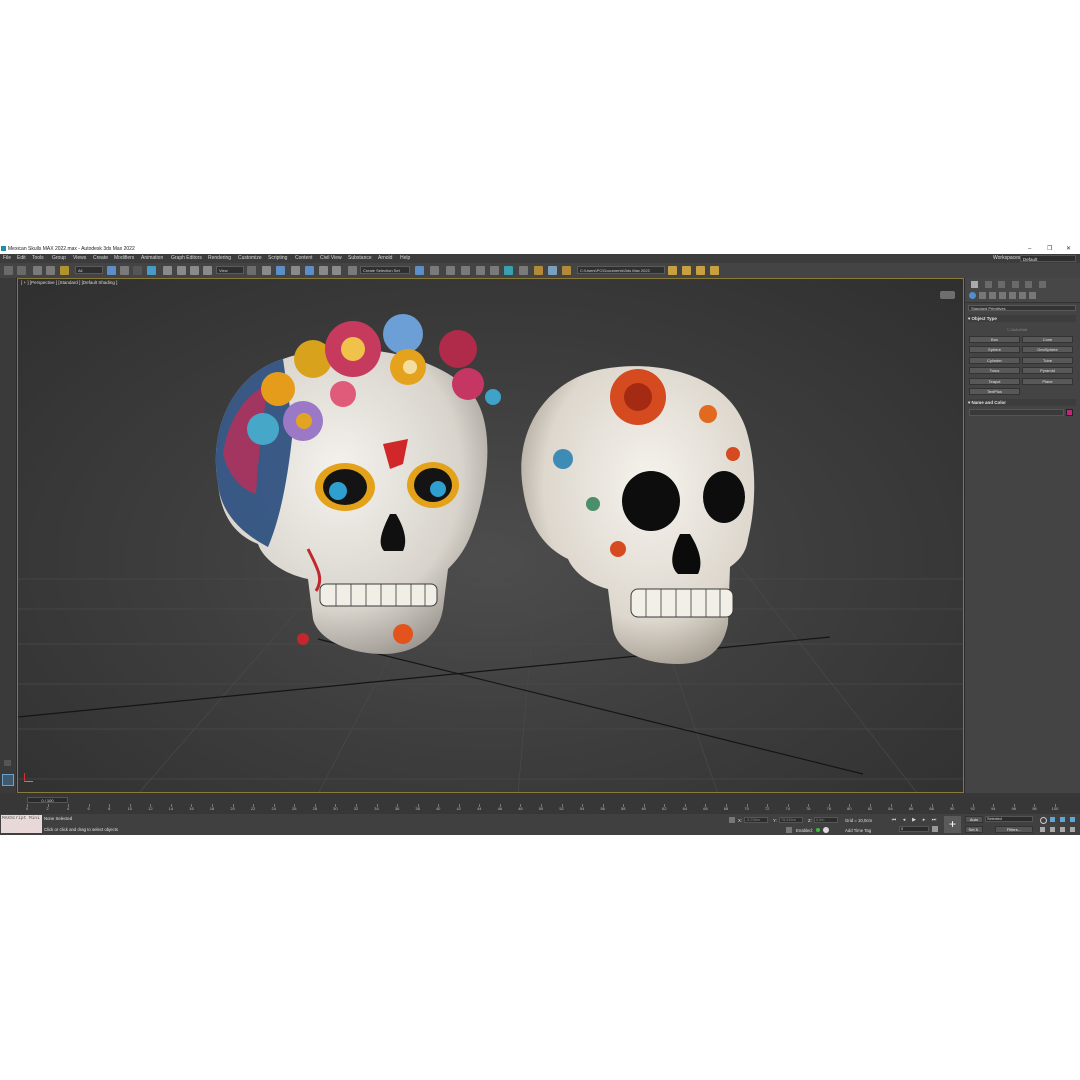 The height and width of the screenshot is (1080, 1080). I want to click on select-by-name-icon, so click(124, 270).